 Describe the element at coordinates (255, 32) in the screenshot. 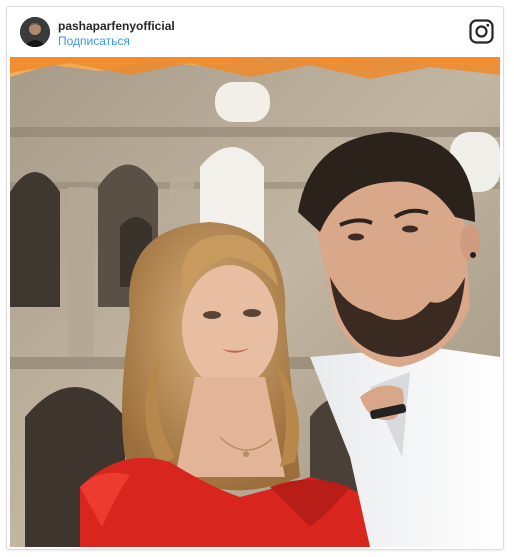

I see `post-header: pashaparfenyofficial Подписаться` at that location.